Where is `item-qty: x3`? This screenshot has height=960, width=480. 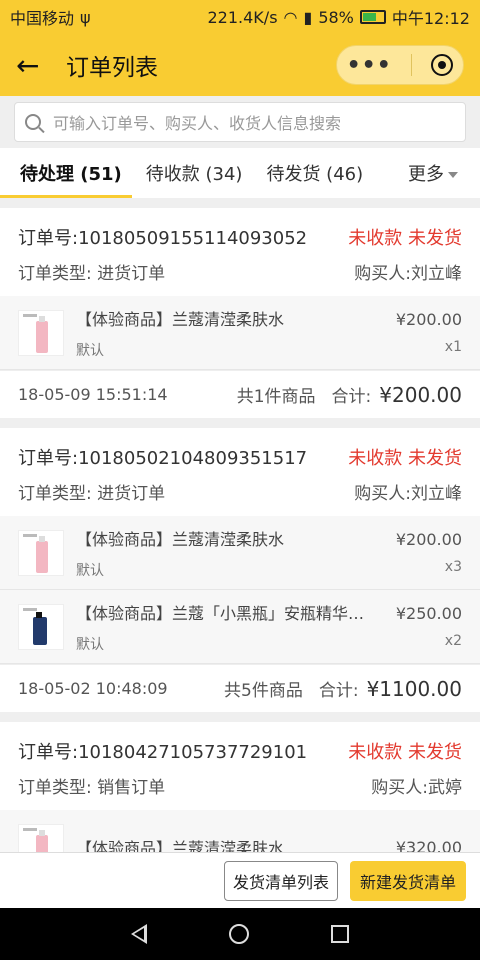
item-qty: x3 is located at coordinates (453, 567).